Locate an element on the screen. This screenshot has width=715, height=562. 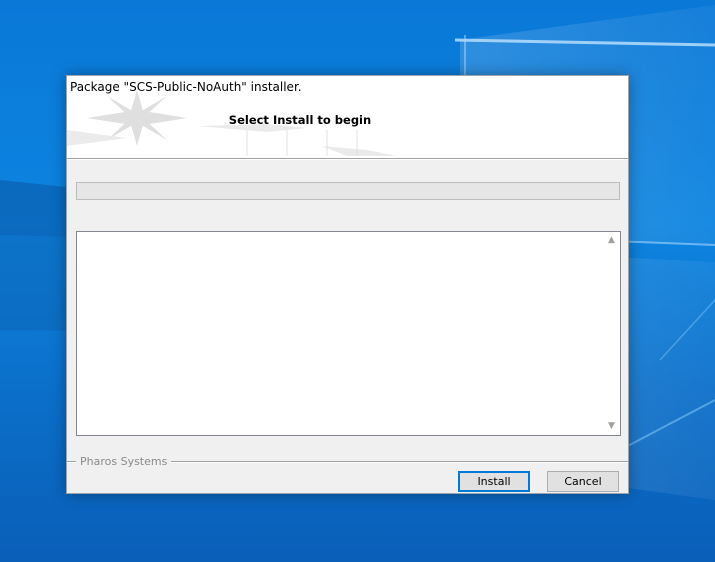
install-button: Install is located at coordinates (494, 481).